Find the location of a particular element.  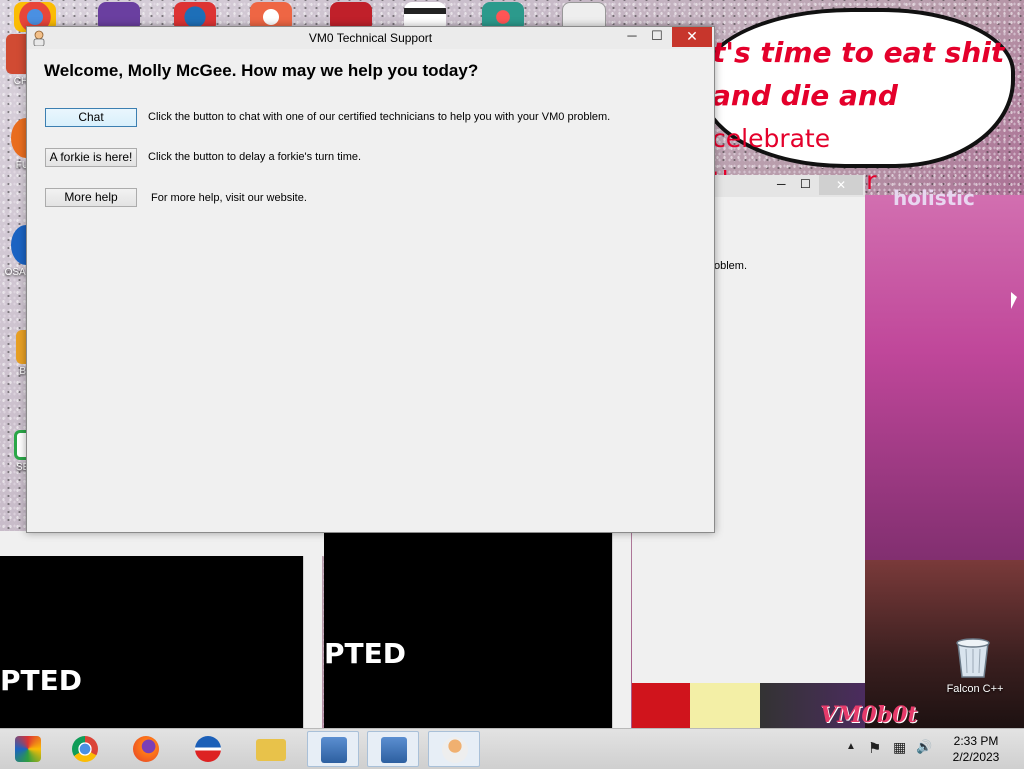

network-icon: ▦ is located at coordinates (899, 747).